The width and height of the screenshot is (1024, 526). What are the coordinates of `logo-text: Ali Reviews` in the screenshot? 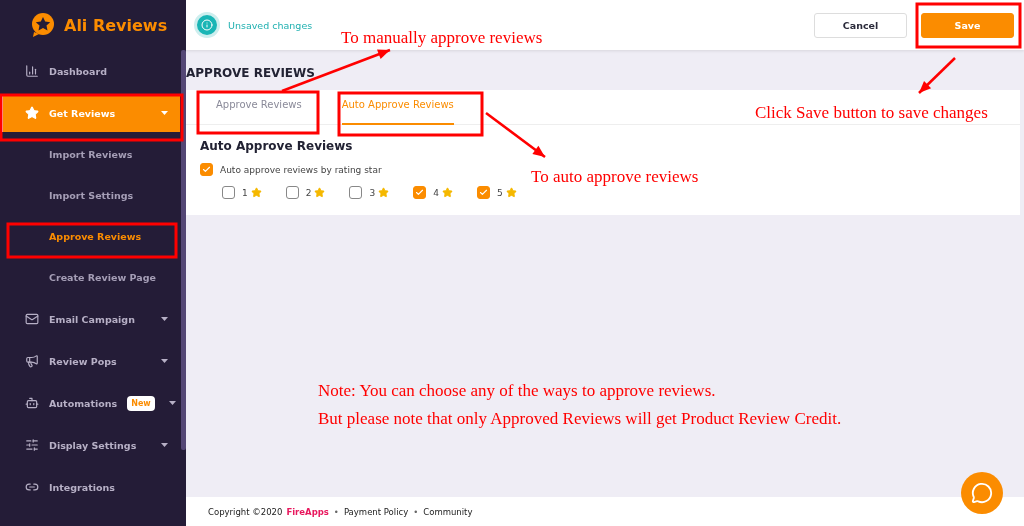 It's located at (116, 25).